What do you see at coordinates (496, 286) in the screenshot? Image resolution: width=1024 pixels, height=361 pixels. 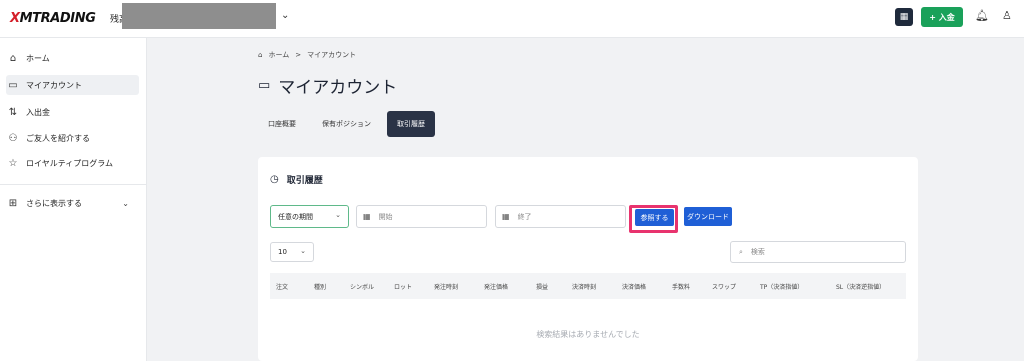 I see `column-header: 発注価格` at bounding box center [496, 286].